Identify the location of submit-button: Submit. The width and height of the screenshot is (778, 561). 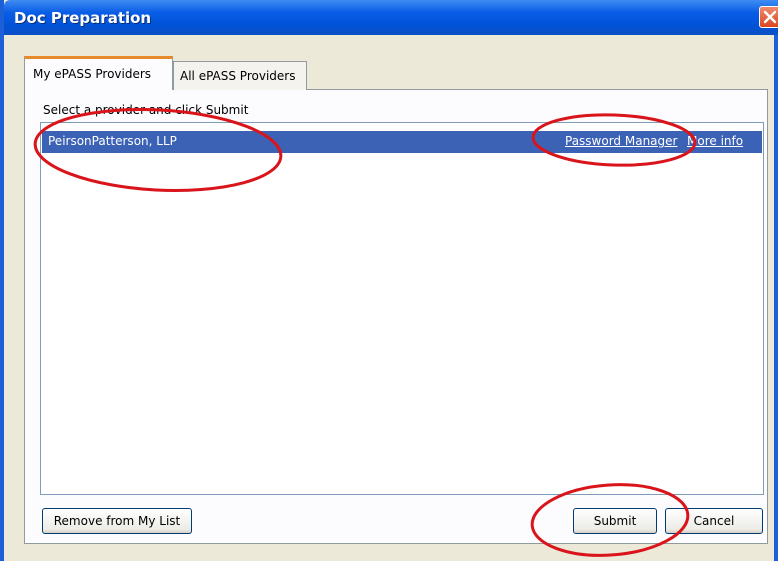
(615, 521).